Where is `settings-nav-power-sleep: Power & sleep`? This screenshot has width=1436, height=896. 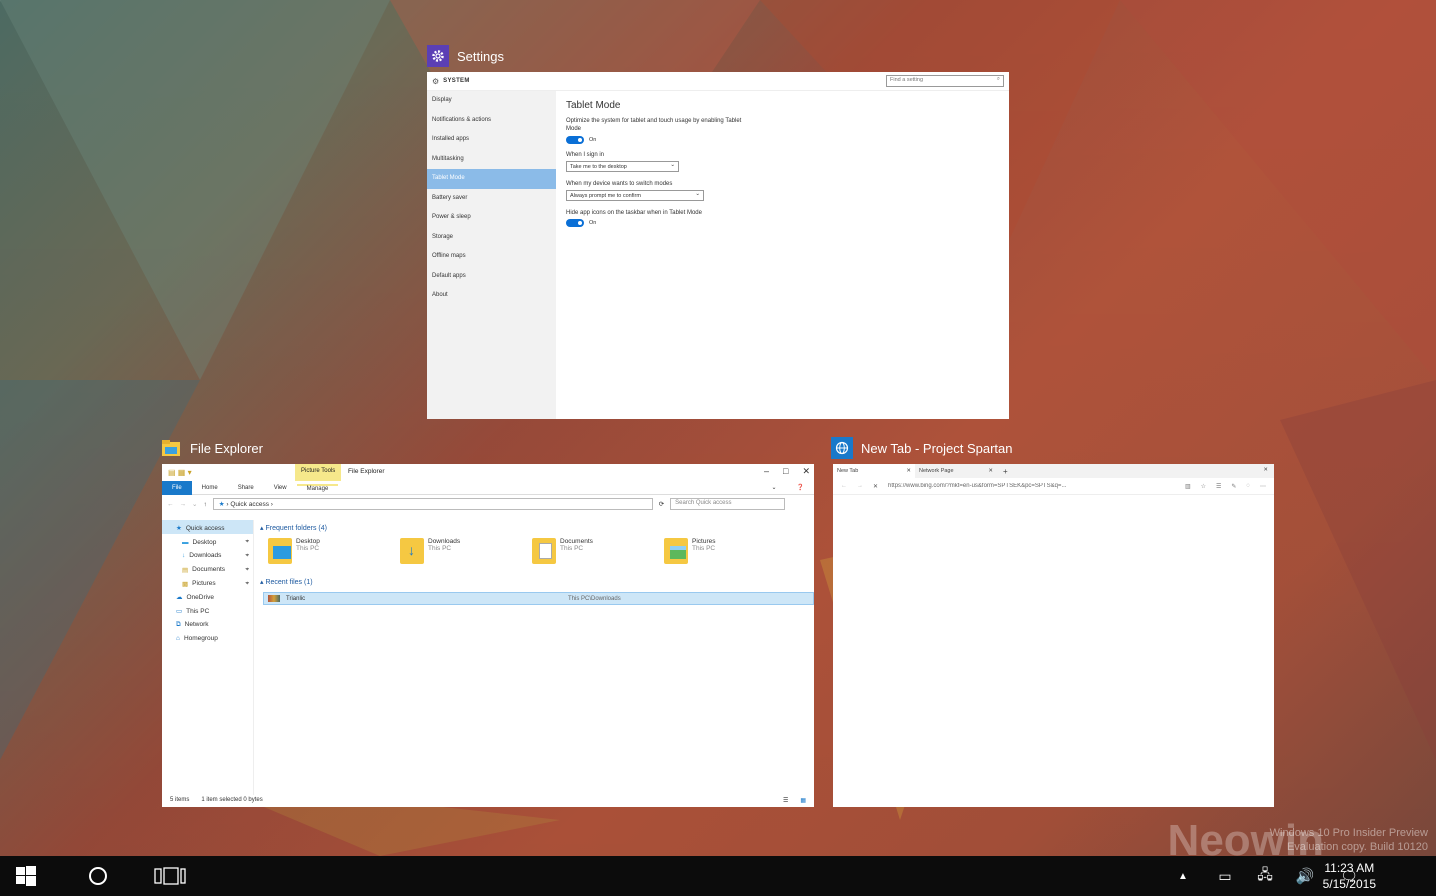 settings-nav-power-sleep: Power & sleep is located at coordinates (491, 218).